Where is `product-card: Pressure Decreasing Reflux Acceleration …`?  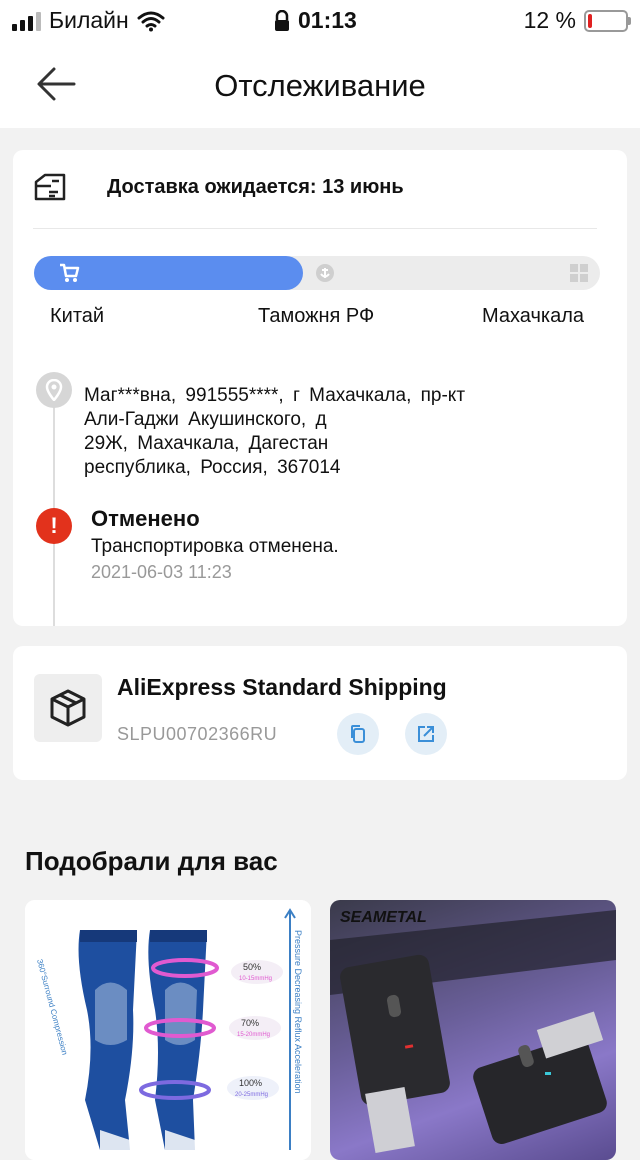 product-card: Pressure Decreasing Reflux Acceleration … is located at coordinates (168, 1030).